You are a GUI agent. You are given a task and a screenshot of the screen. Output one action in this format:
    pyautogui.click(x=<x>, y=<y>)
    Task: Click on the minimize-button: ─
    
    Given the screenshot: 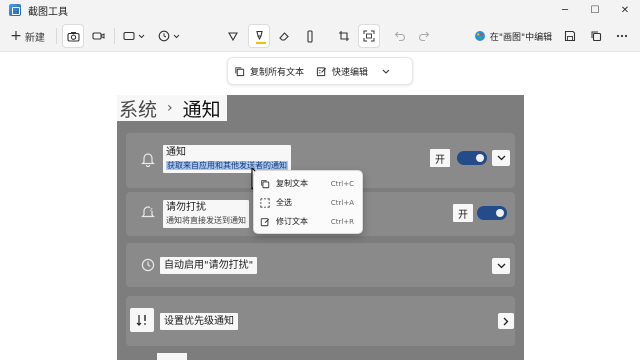 What is the action you would take?
    pyautogui.click(x=565, y=10)
    